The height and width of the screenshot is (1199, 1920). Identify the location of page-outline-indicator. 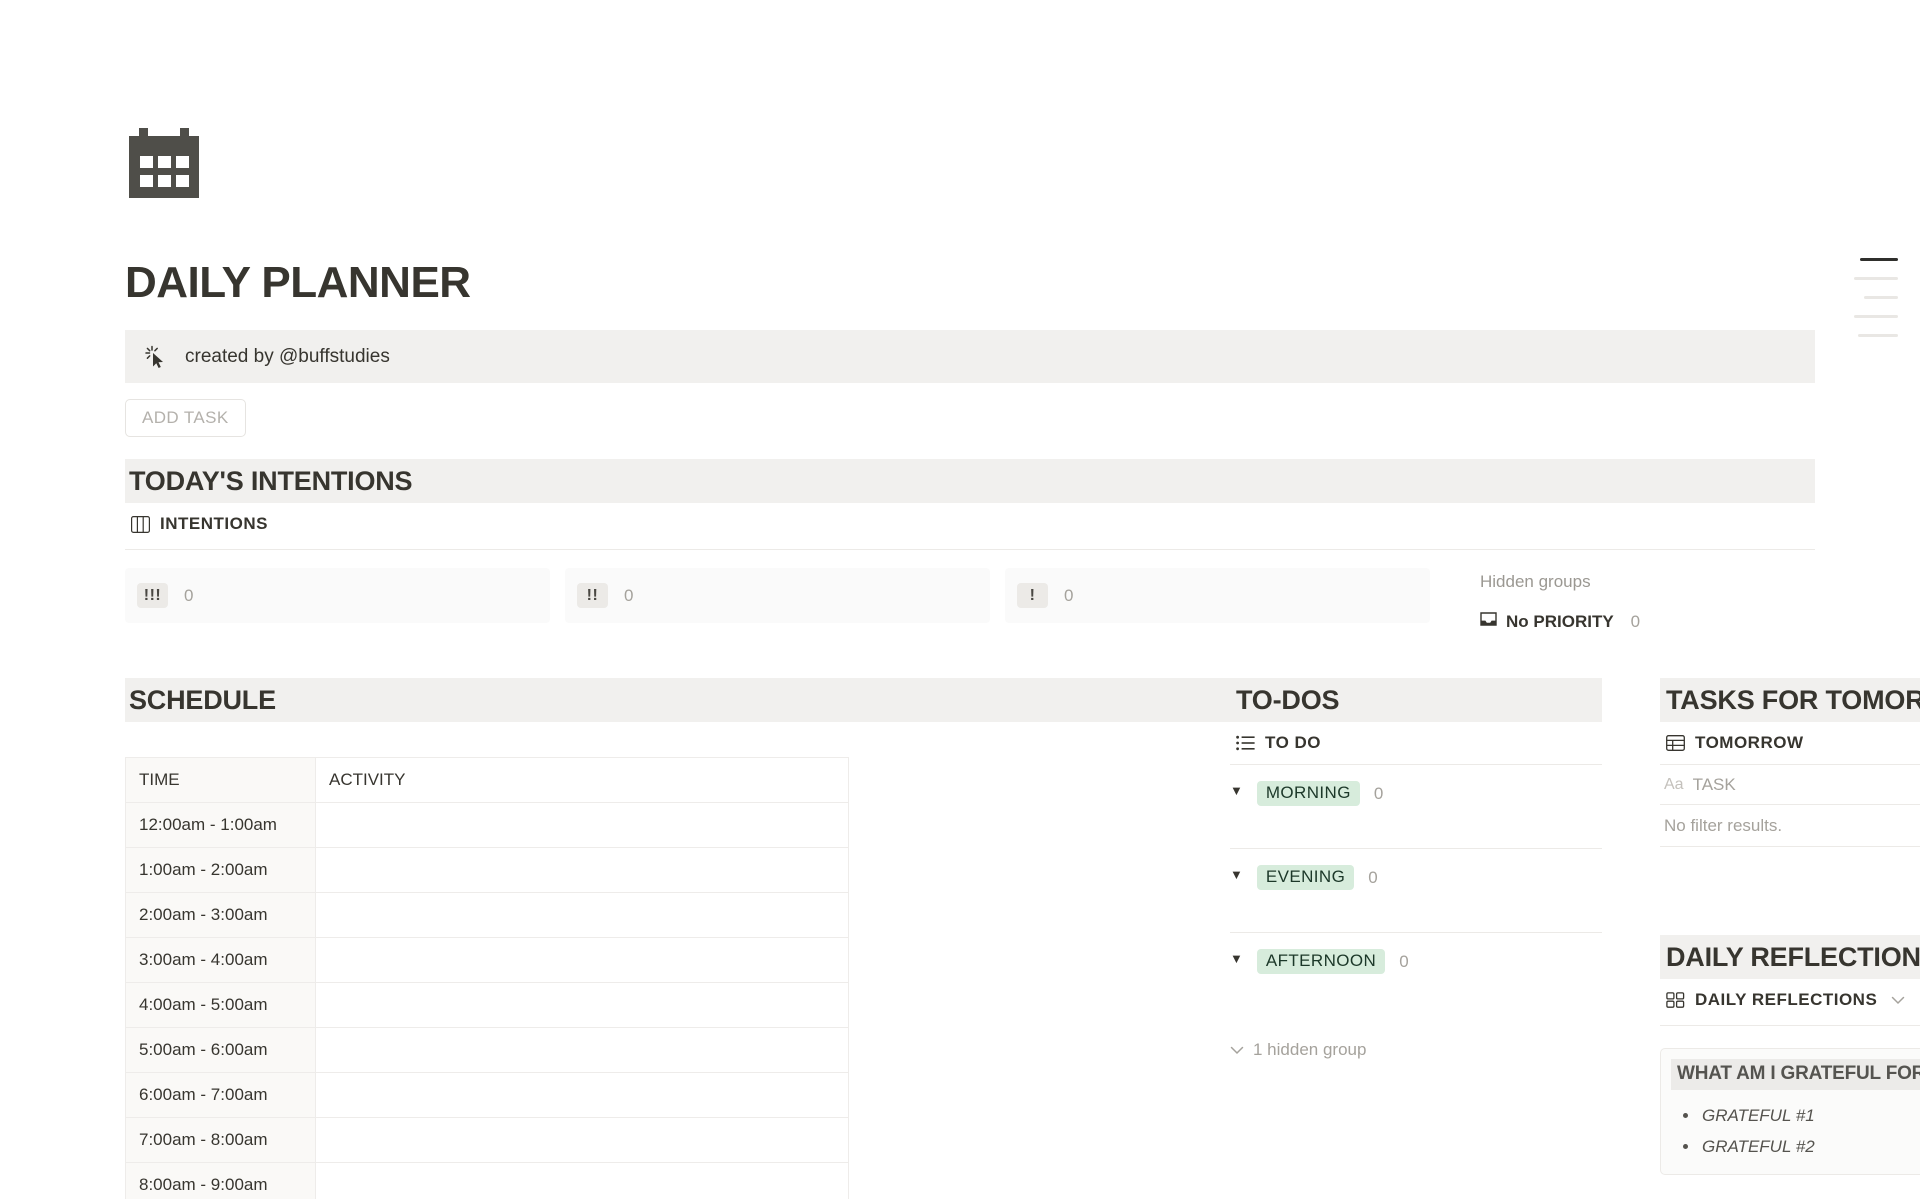
(1876, 297).